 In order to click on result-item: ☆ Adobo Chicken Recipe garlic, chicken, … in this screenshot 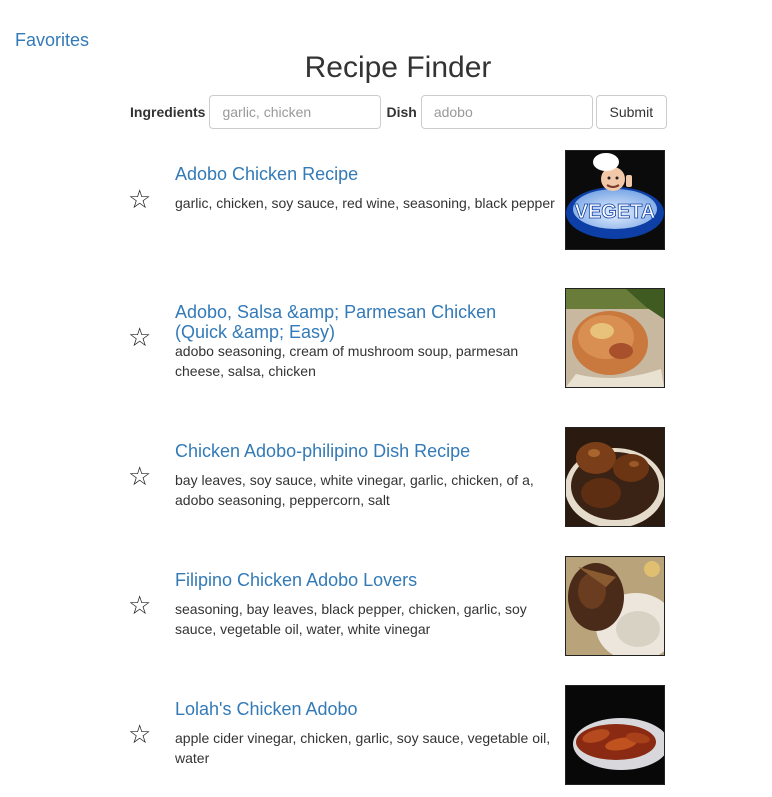, I will do `click(386, 201)`.